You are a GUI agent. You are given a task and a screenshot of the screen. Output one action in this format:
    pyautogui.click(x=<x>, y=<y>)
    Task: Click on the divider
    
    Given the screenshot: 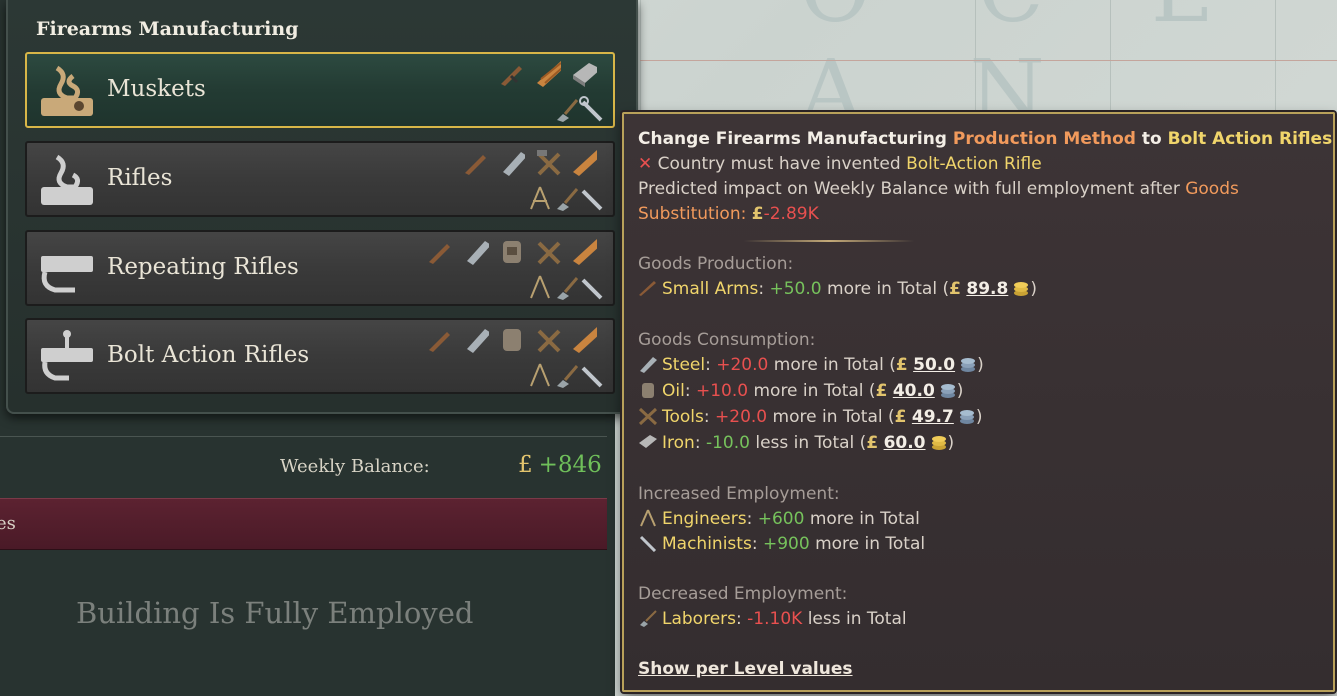 What is the action you would take?
    pyautogui.click(x=303, y=436)
    